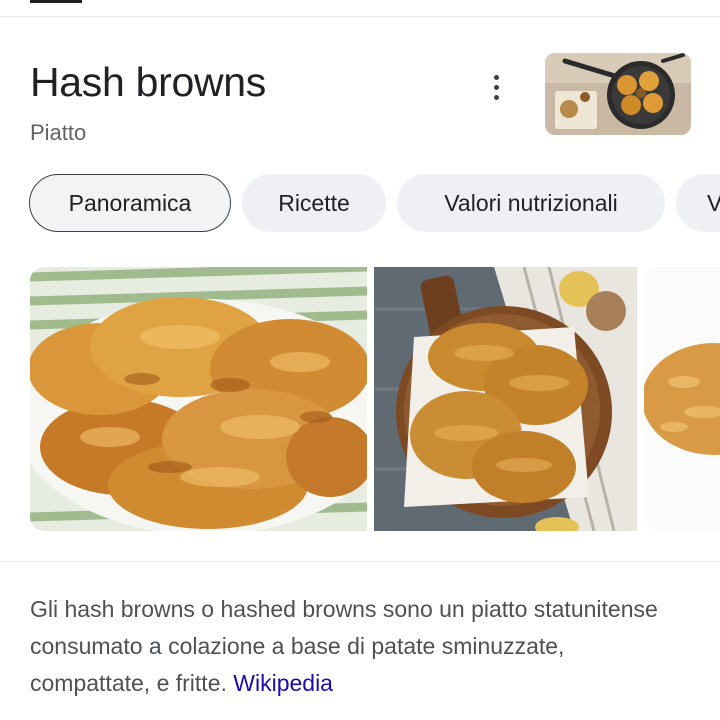 This screenshot has height=720, width=720. I want to click on hash-browns-board-image, so click(505, 399).